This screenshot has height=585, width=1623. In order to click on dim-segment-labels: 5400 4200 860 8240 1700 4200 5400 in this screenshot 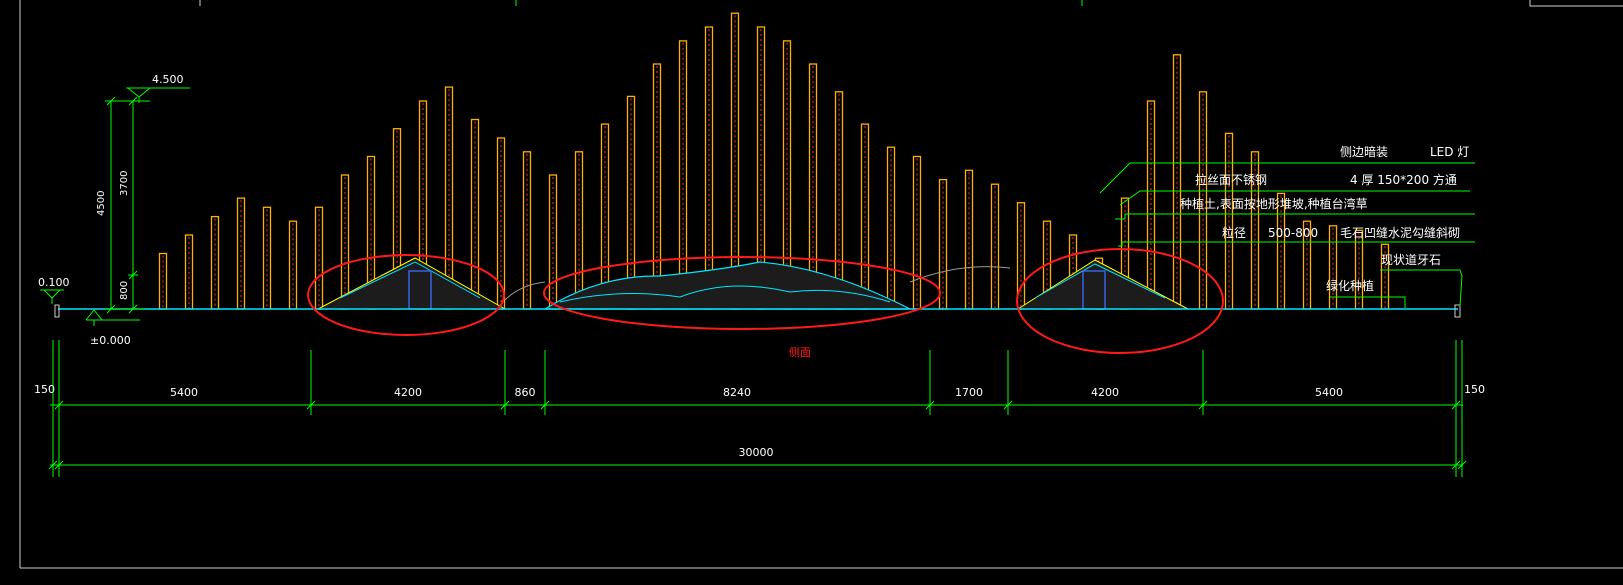, I will do `click(756, 392)`.